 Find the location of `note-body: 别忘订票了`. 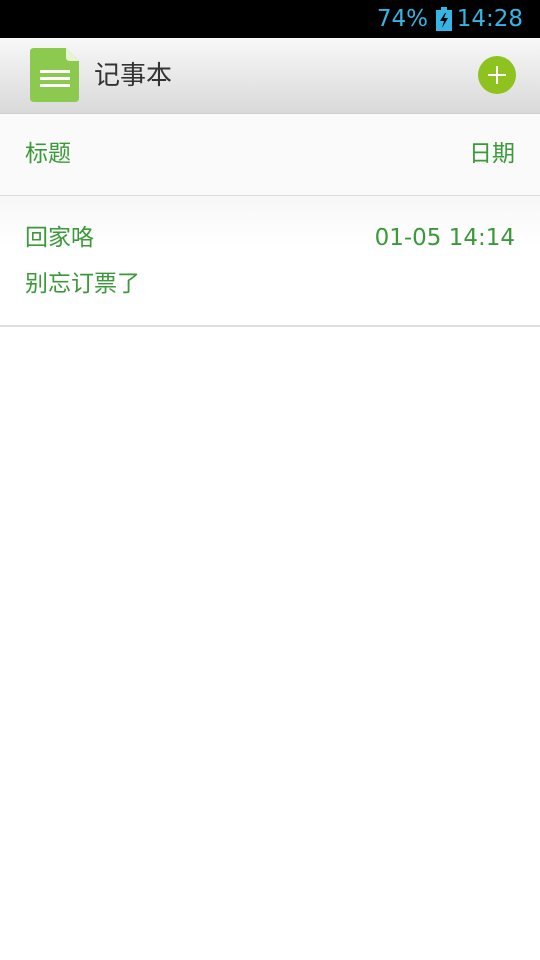

note-body: 别忘订票了 is located at coordinates (82, 284).